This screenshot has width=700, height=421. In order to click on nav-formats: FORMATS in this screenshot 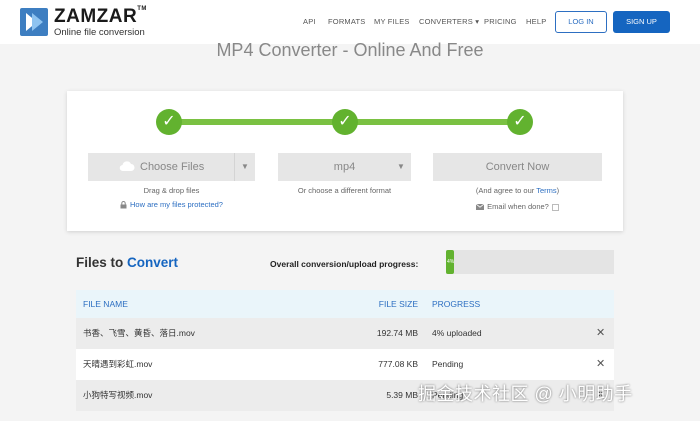, I will do `click(347, 21)`.